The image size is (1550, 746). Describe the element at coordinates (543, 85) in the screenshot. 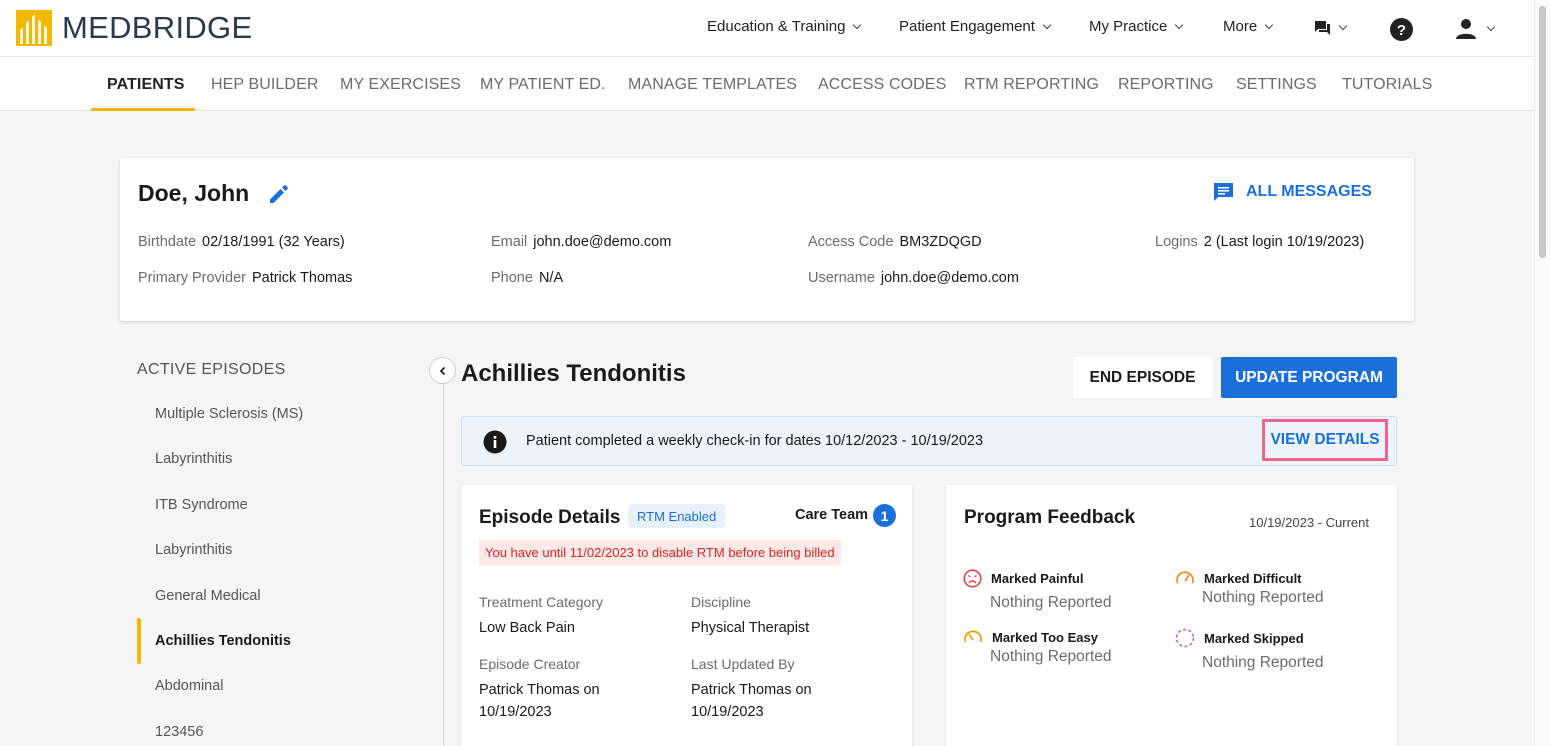

I see `tab-my-patient-ed: MY PATIENT ED.` at that location.